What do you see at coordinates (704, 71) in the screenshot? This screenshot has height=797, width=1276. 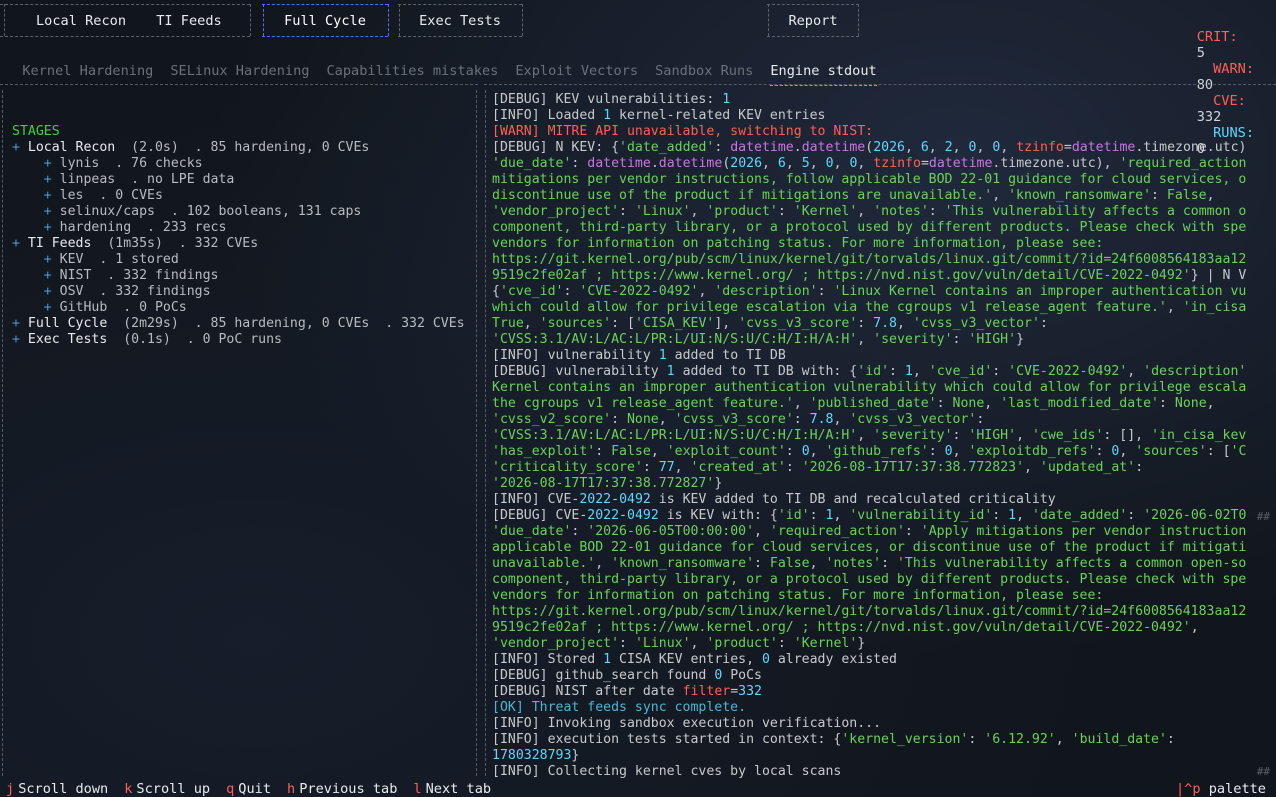 I see `tab-sandbox-runs: Sandbox Runs` at bounding box center [704, 71].